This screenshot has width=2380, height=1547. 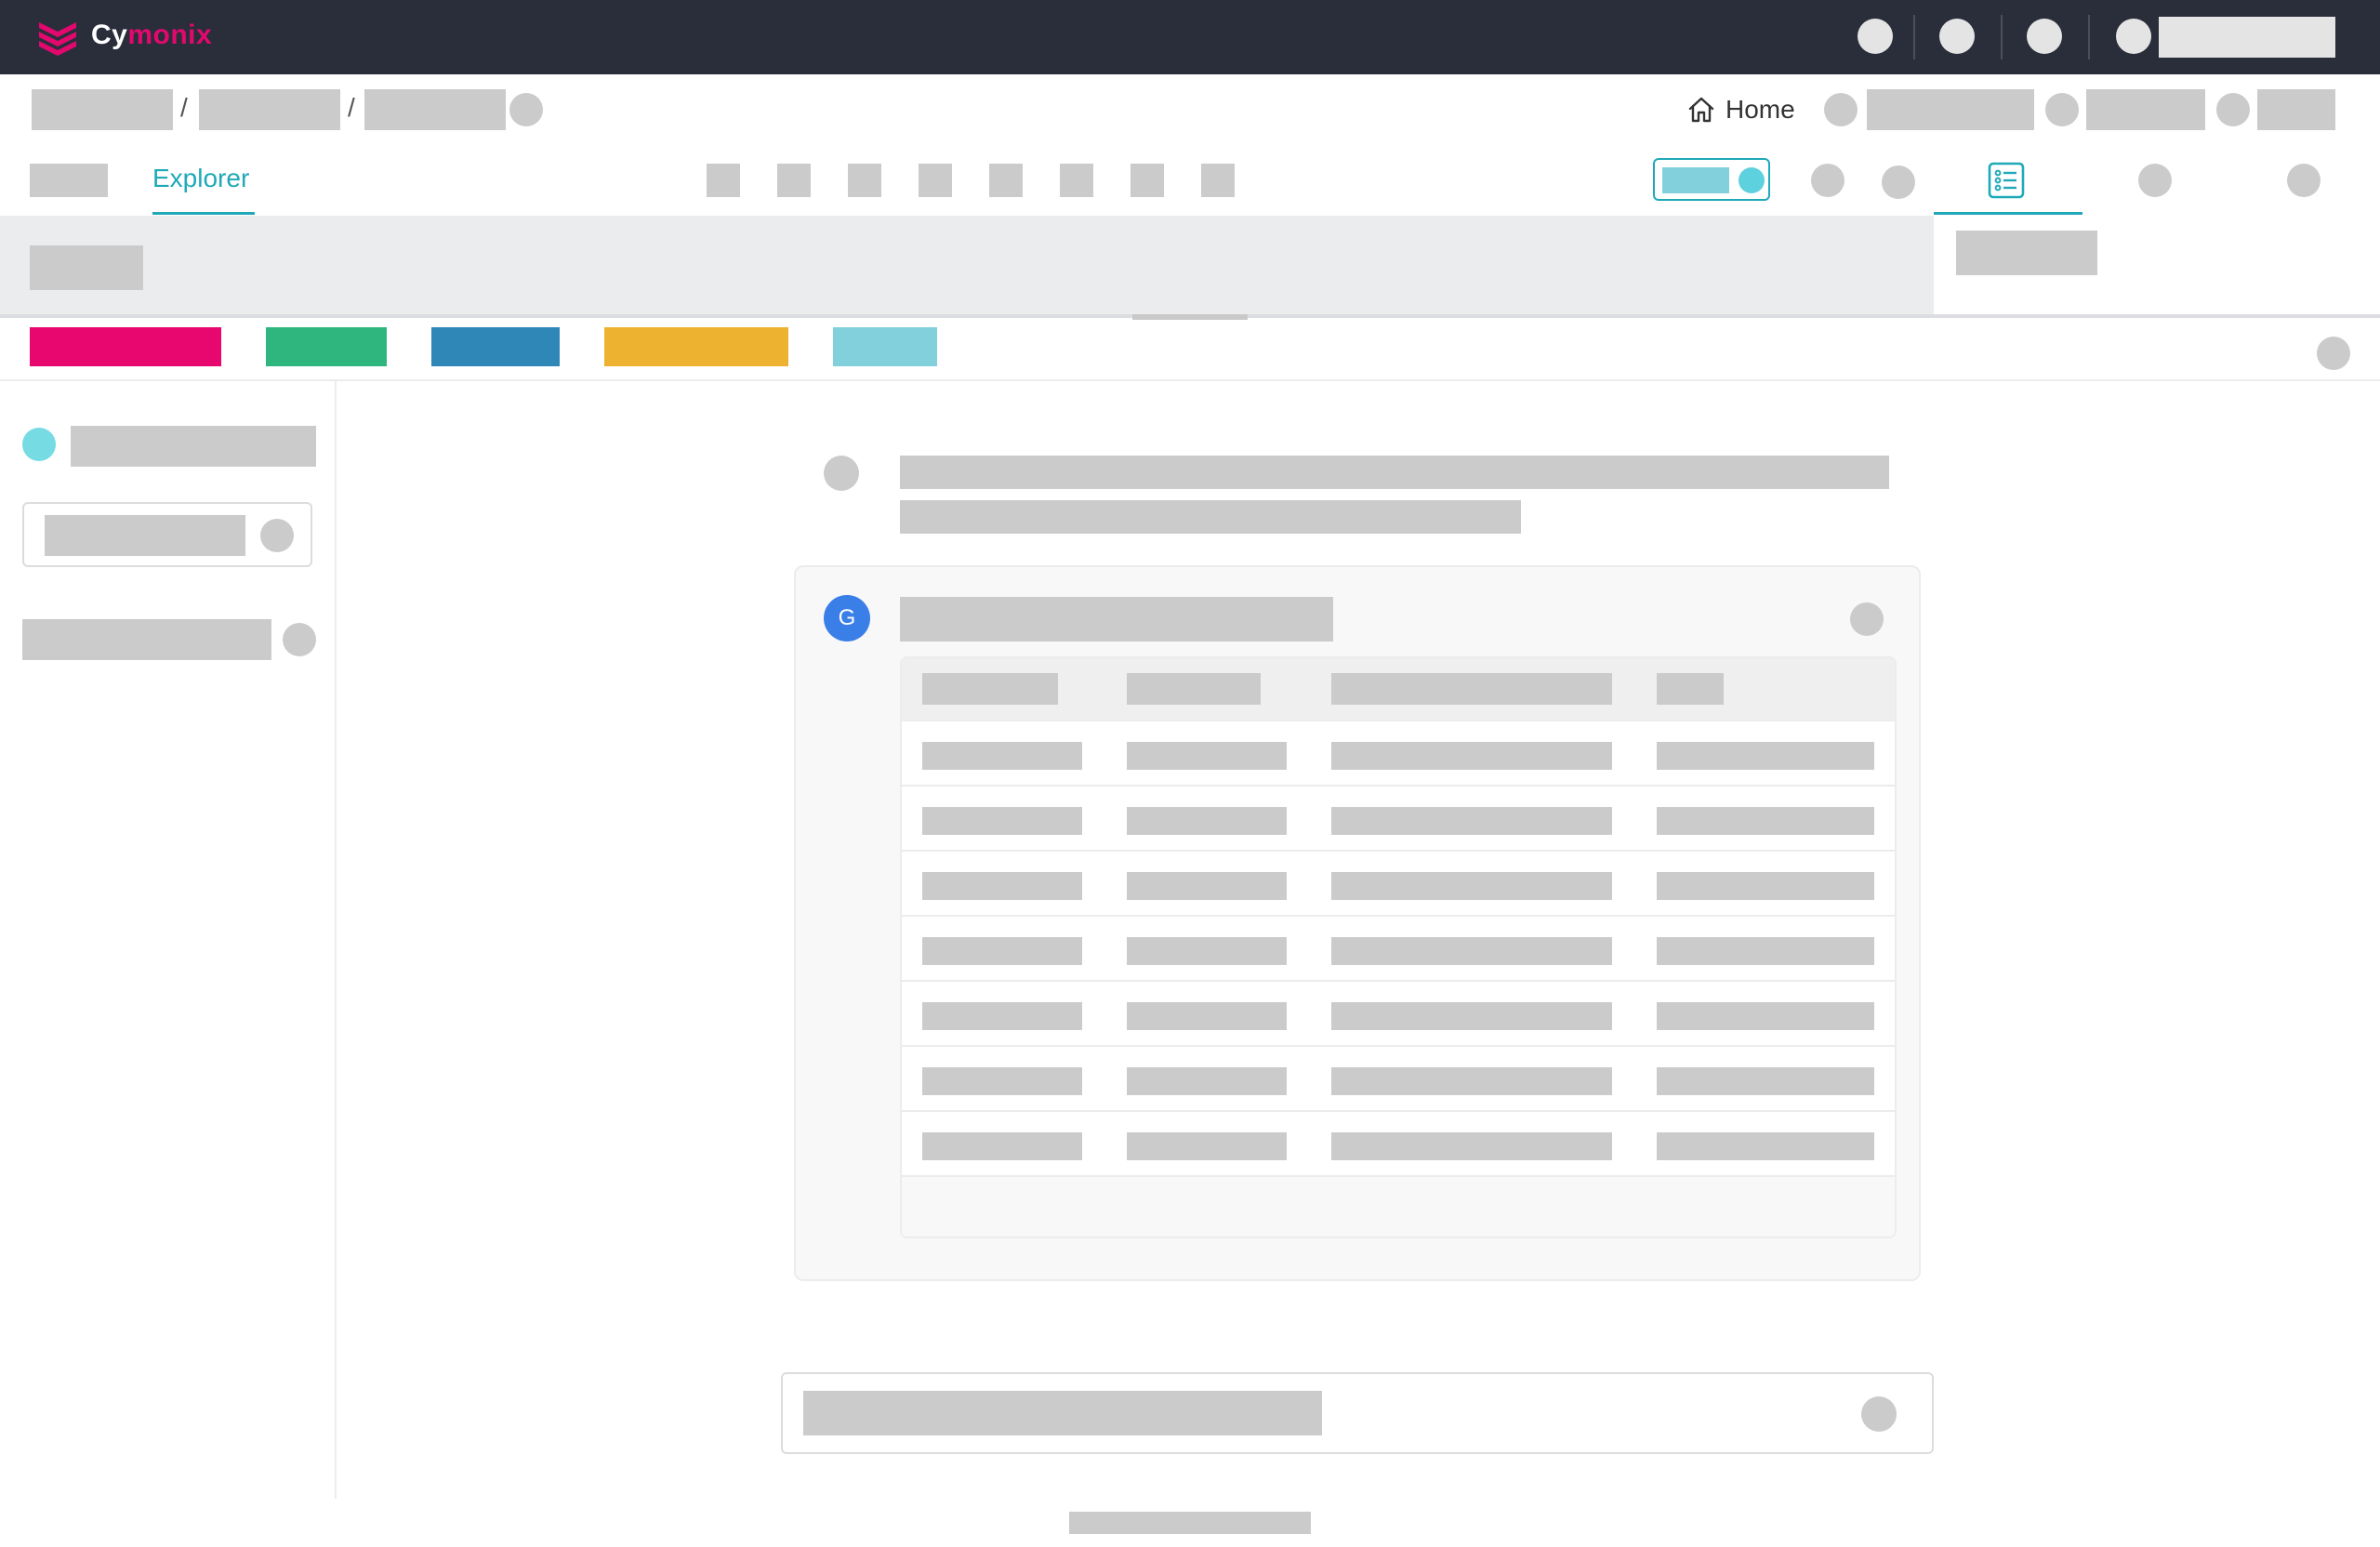 What do you see at coordinates (1062, 1413) in the screenshot?
I see `chat-input-placeholder` at bounding box center [1062, 1413].